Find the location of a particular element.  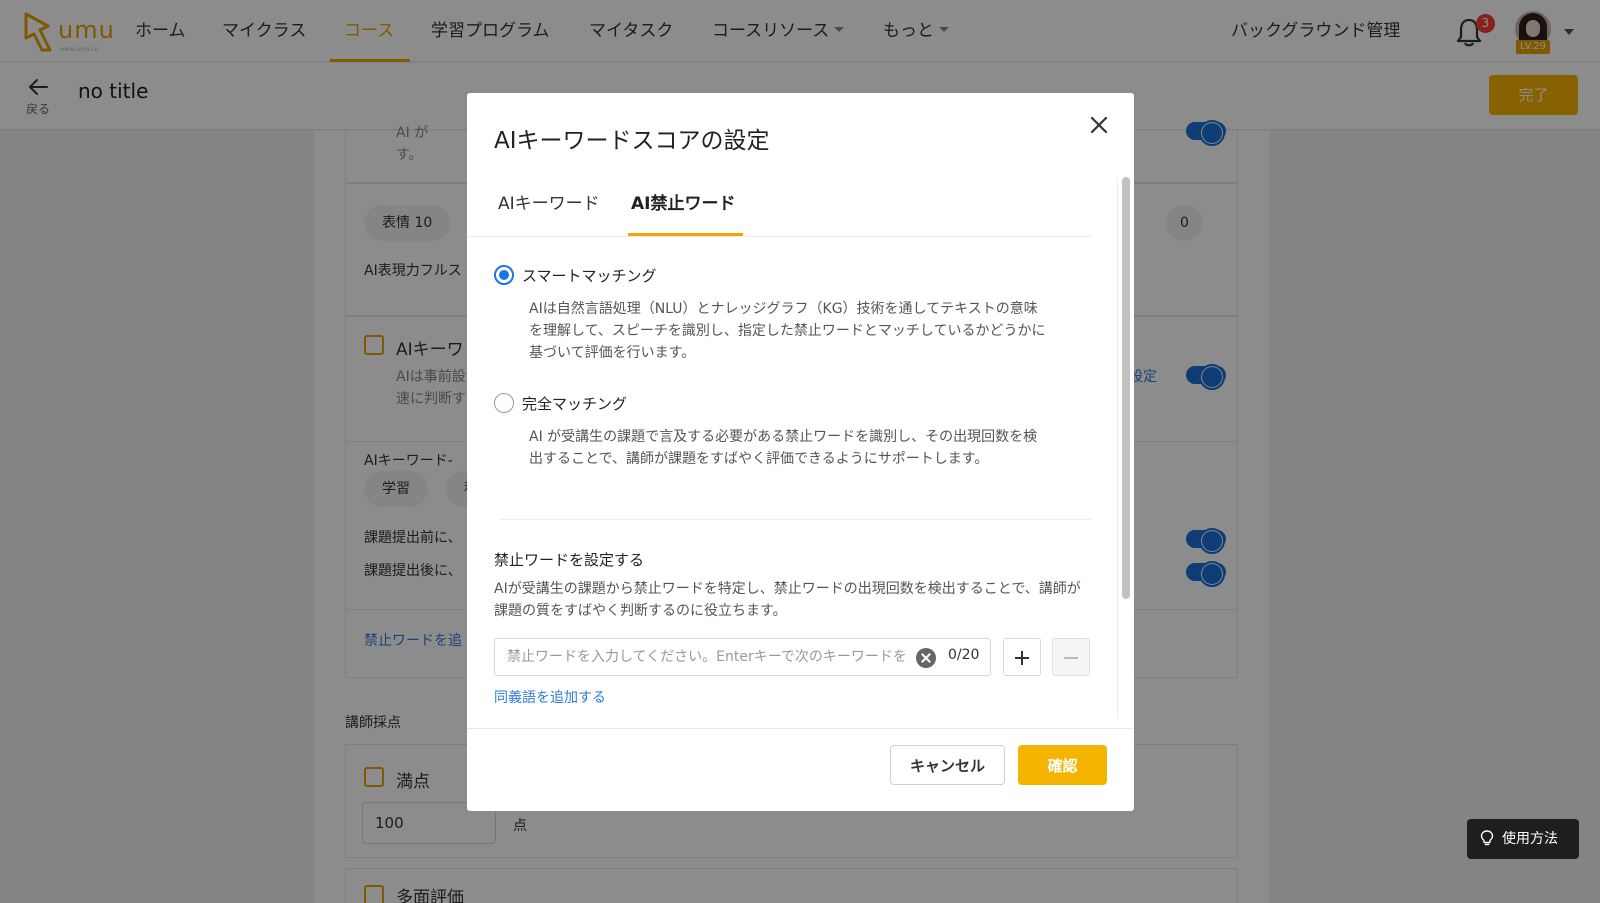

add-keyword-button is located at coordinates (1022, 657).